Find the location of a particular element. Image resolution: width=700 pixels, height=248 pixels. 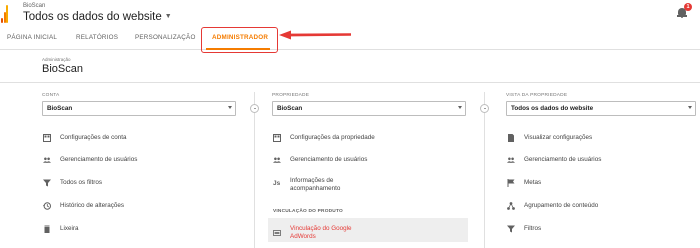

item-label: Metas is located at coordinates (533, 182).